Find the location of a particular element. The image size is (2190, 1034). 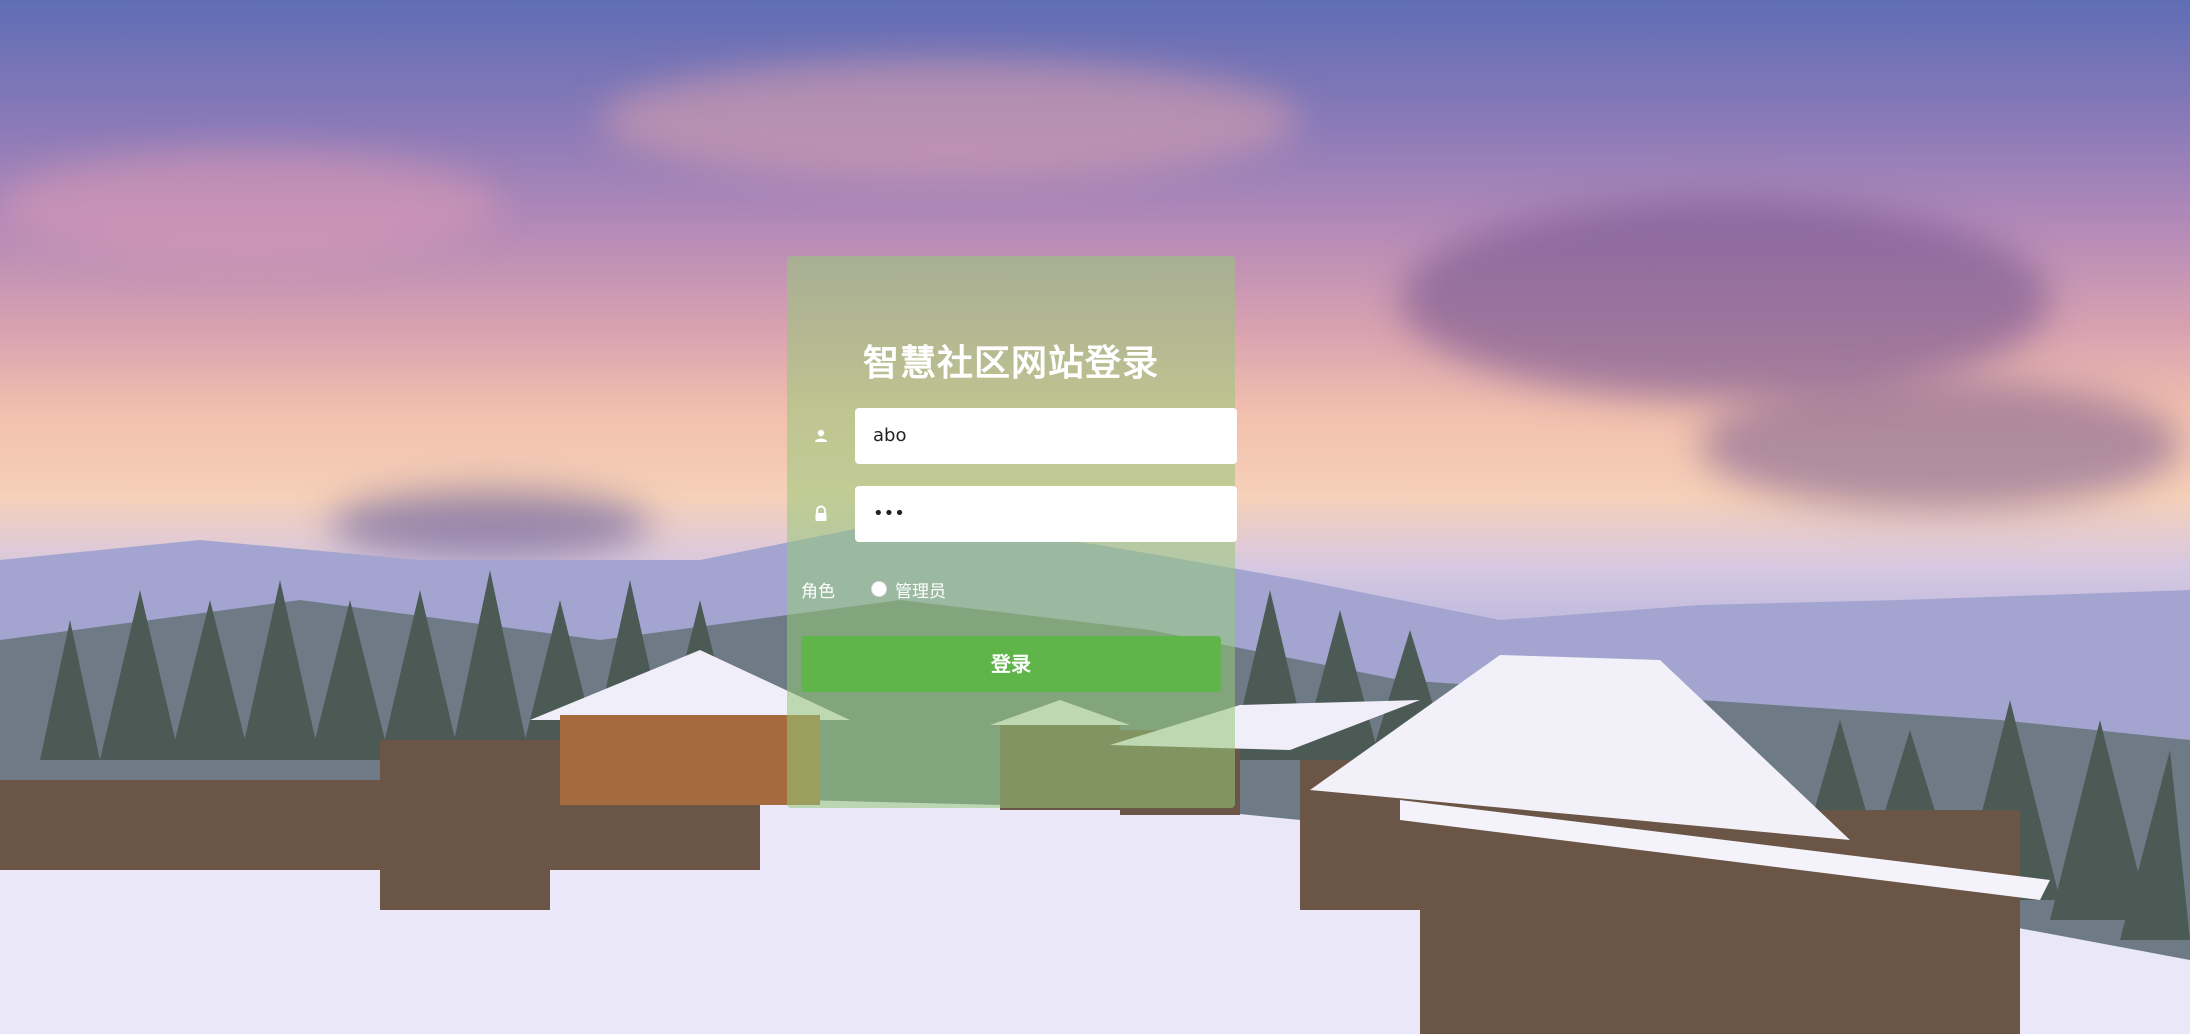

login-panel: 智慧社区网站登录 abo ••• 角色 管理员 登录 is located at coordinates (1012, 532).